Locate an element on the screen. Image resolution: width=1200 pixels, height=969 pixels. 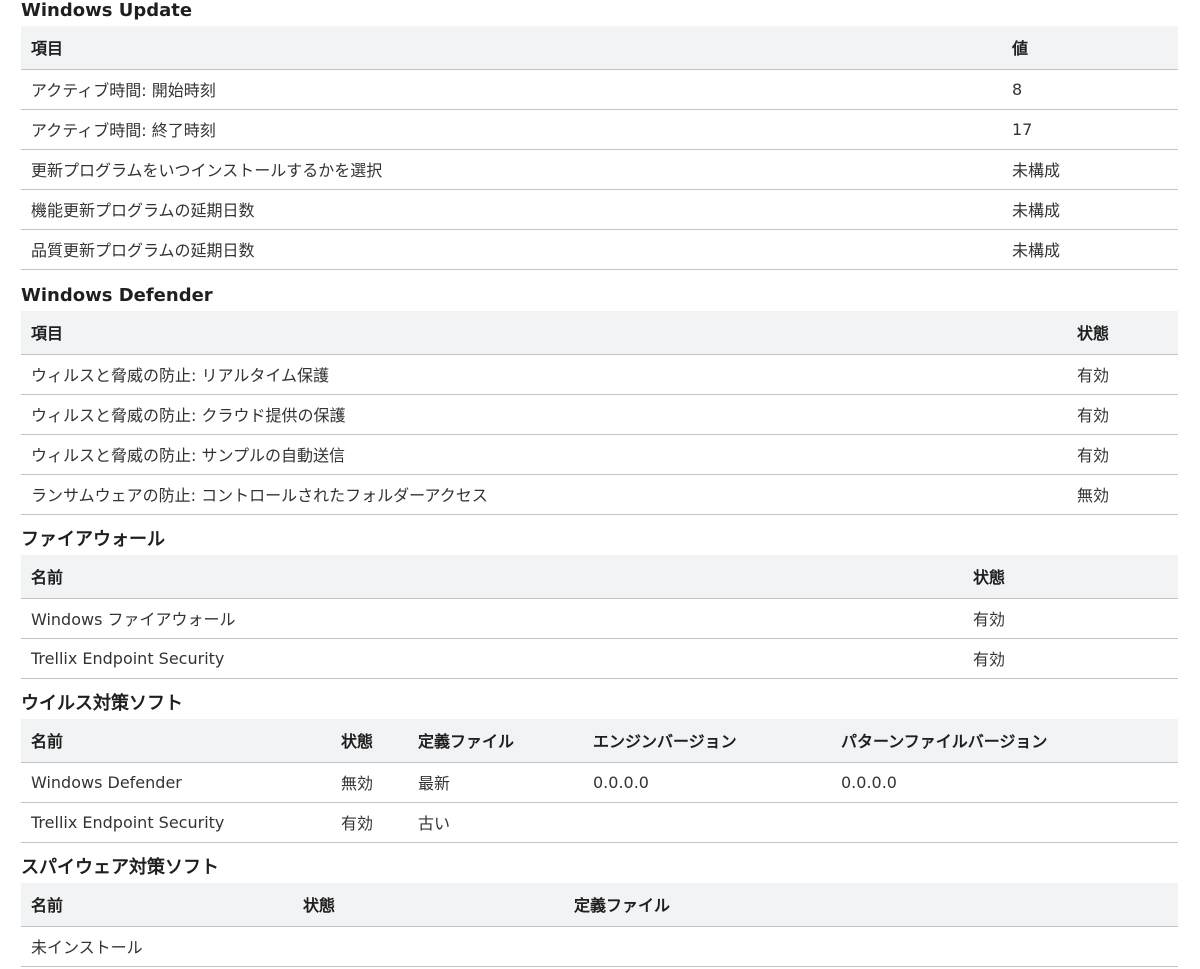
cell-status is located at coordinates (428, 946).